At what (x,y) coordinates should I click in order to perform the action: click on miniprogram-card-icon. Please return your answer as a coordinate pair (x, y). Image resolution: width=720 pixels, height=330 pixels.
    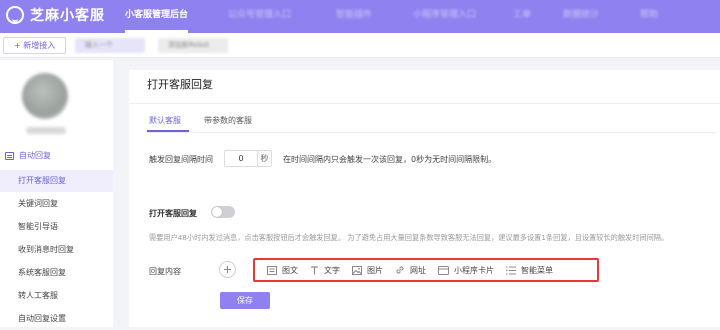
    Looking at the image, I should click on (443, 270).